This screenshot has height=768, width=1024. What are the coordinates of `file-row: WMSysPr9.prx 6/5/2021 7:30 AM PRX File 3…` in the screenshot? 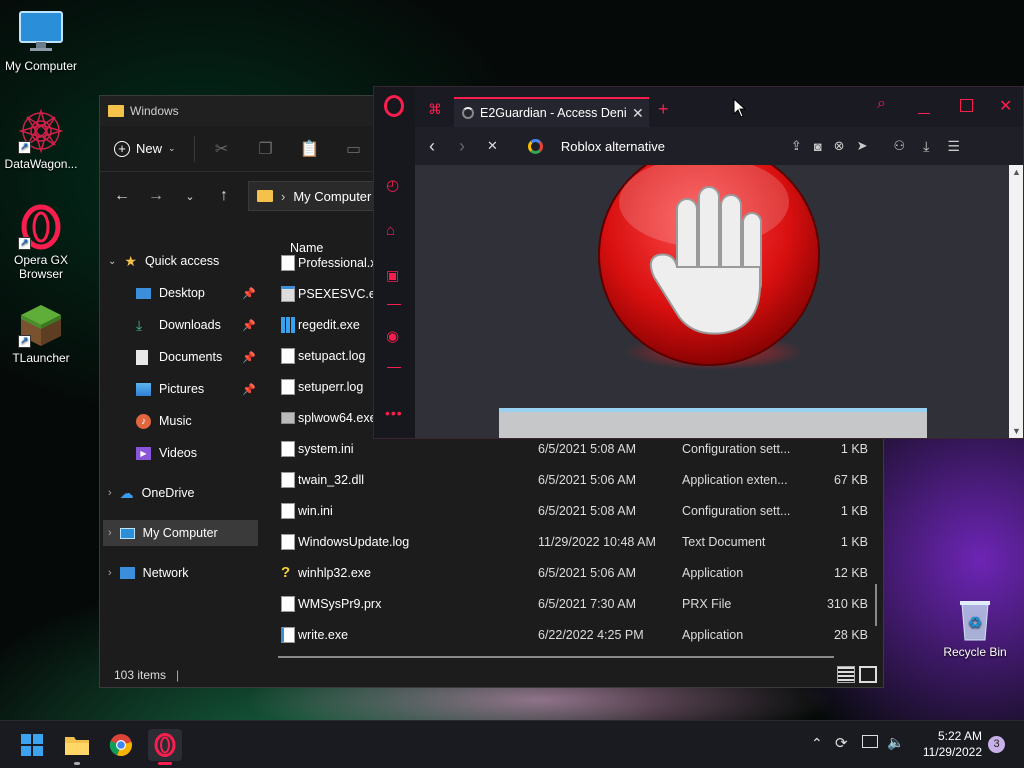 It's located at (579, 603).